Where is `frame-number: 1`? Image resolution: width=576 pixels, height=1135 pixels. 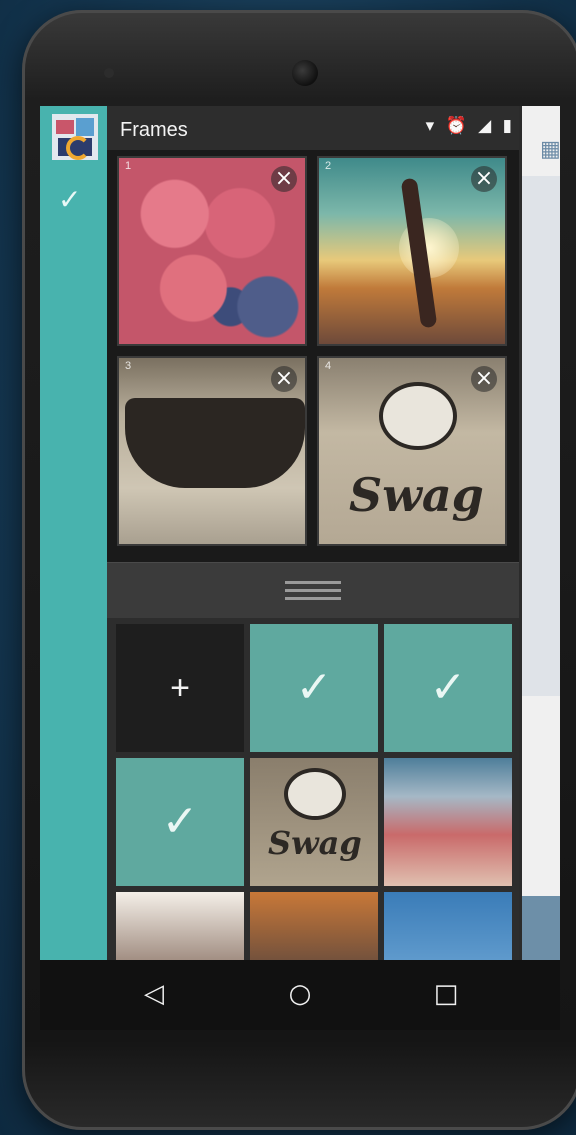 frame-number: 1 is located at coordinates (128, 166).